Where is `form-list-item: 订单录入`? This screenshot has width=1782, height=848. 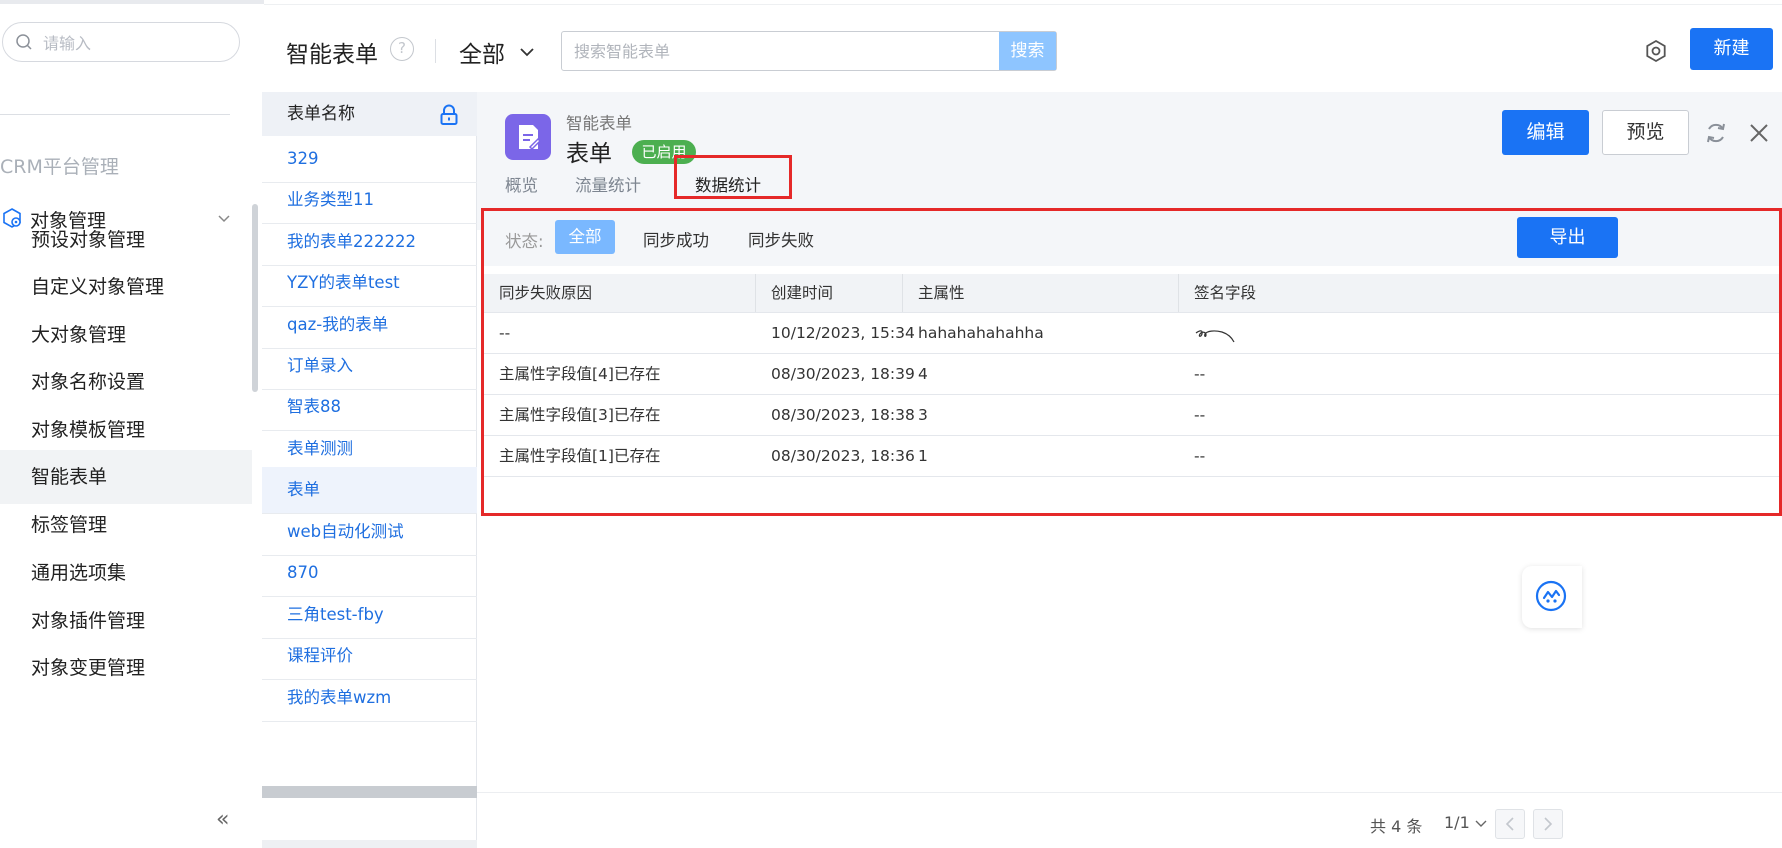 form-list-item: 订单录入 is located at coordinates (369, 366).